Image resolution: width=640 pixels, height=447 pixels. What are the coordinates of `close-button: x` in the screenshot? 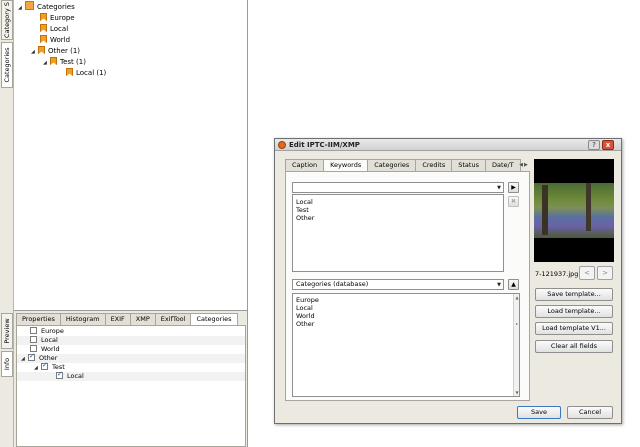 It's located at (608, 145).